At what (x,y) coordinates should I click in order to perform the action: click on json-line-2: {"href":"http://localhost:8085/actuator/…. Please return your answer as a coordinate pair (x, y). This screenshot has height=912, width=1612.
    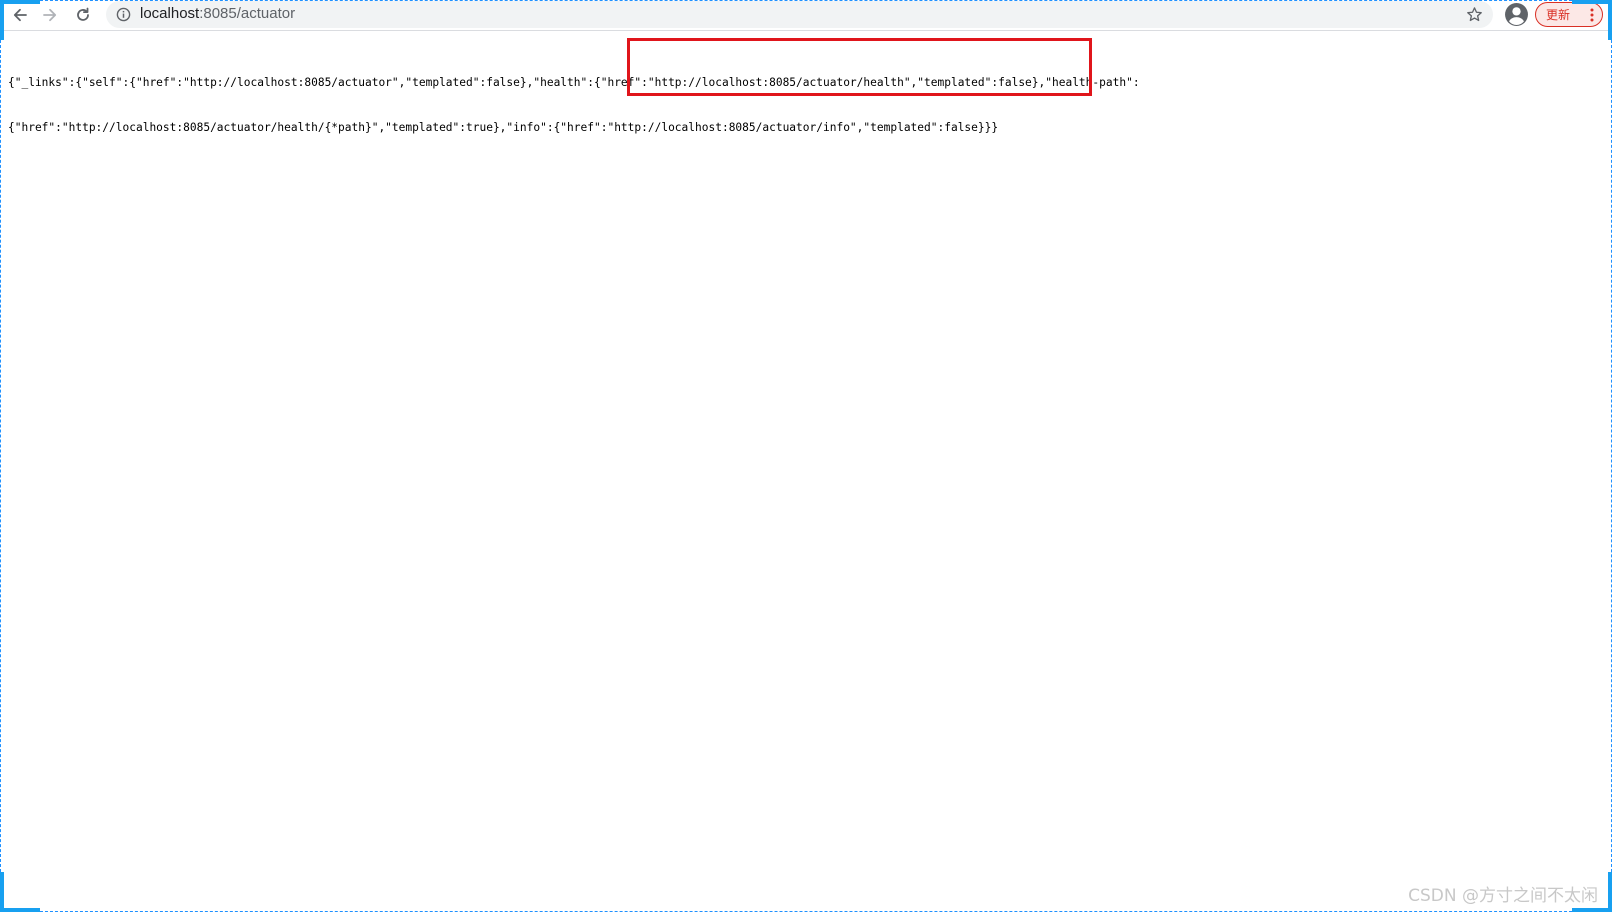
    Looking at the image, I should click on (503, 127).